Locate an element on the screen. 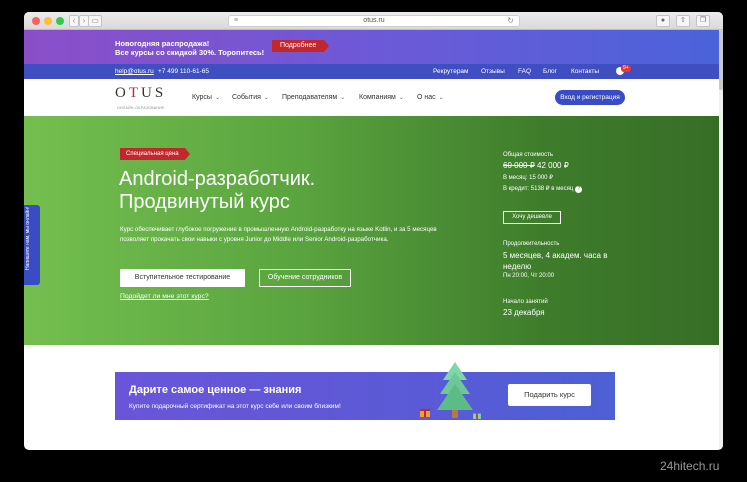 The height and width of the screenshot is (482, 747). close-window-button is located at coordinates (36, 21).